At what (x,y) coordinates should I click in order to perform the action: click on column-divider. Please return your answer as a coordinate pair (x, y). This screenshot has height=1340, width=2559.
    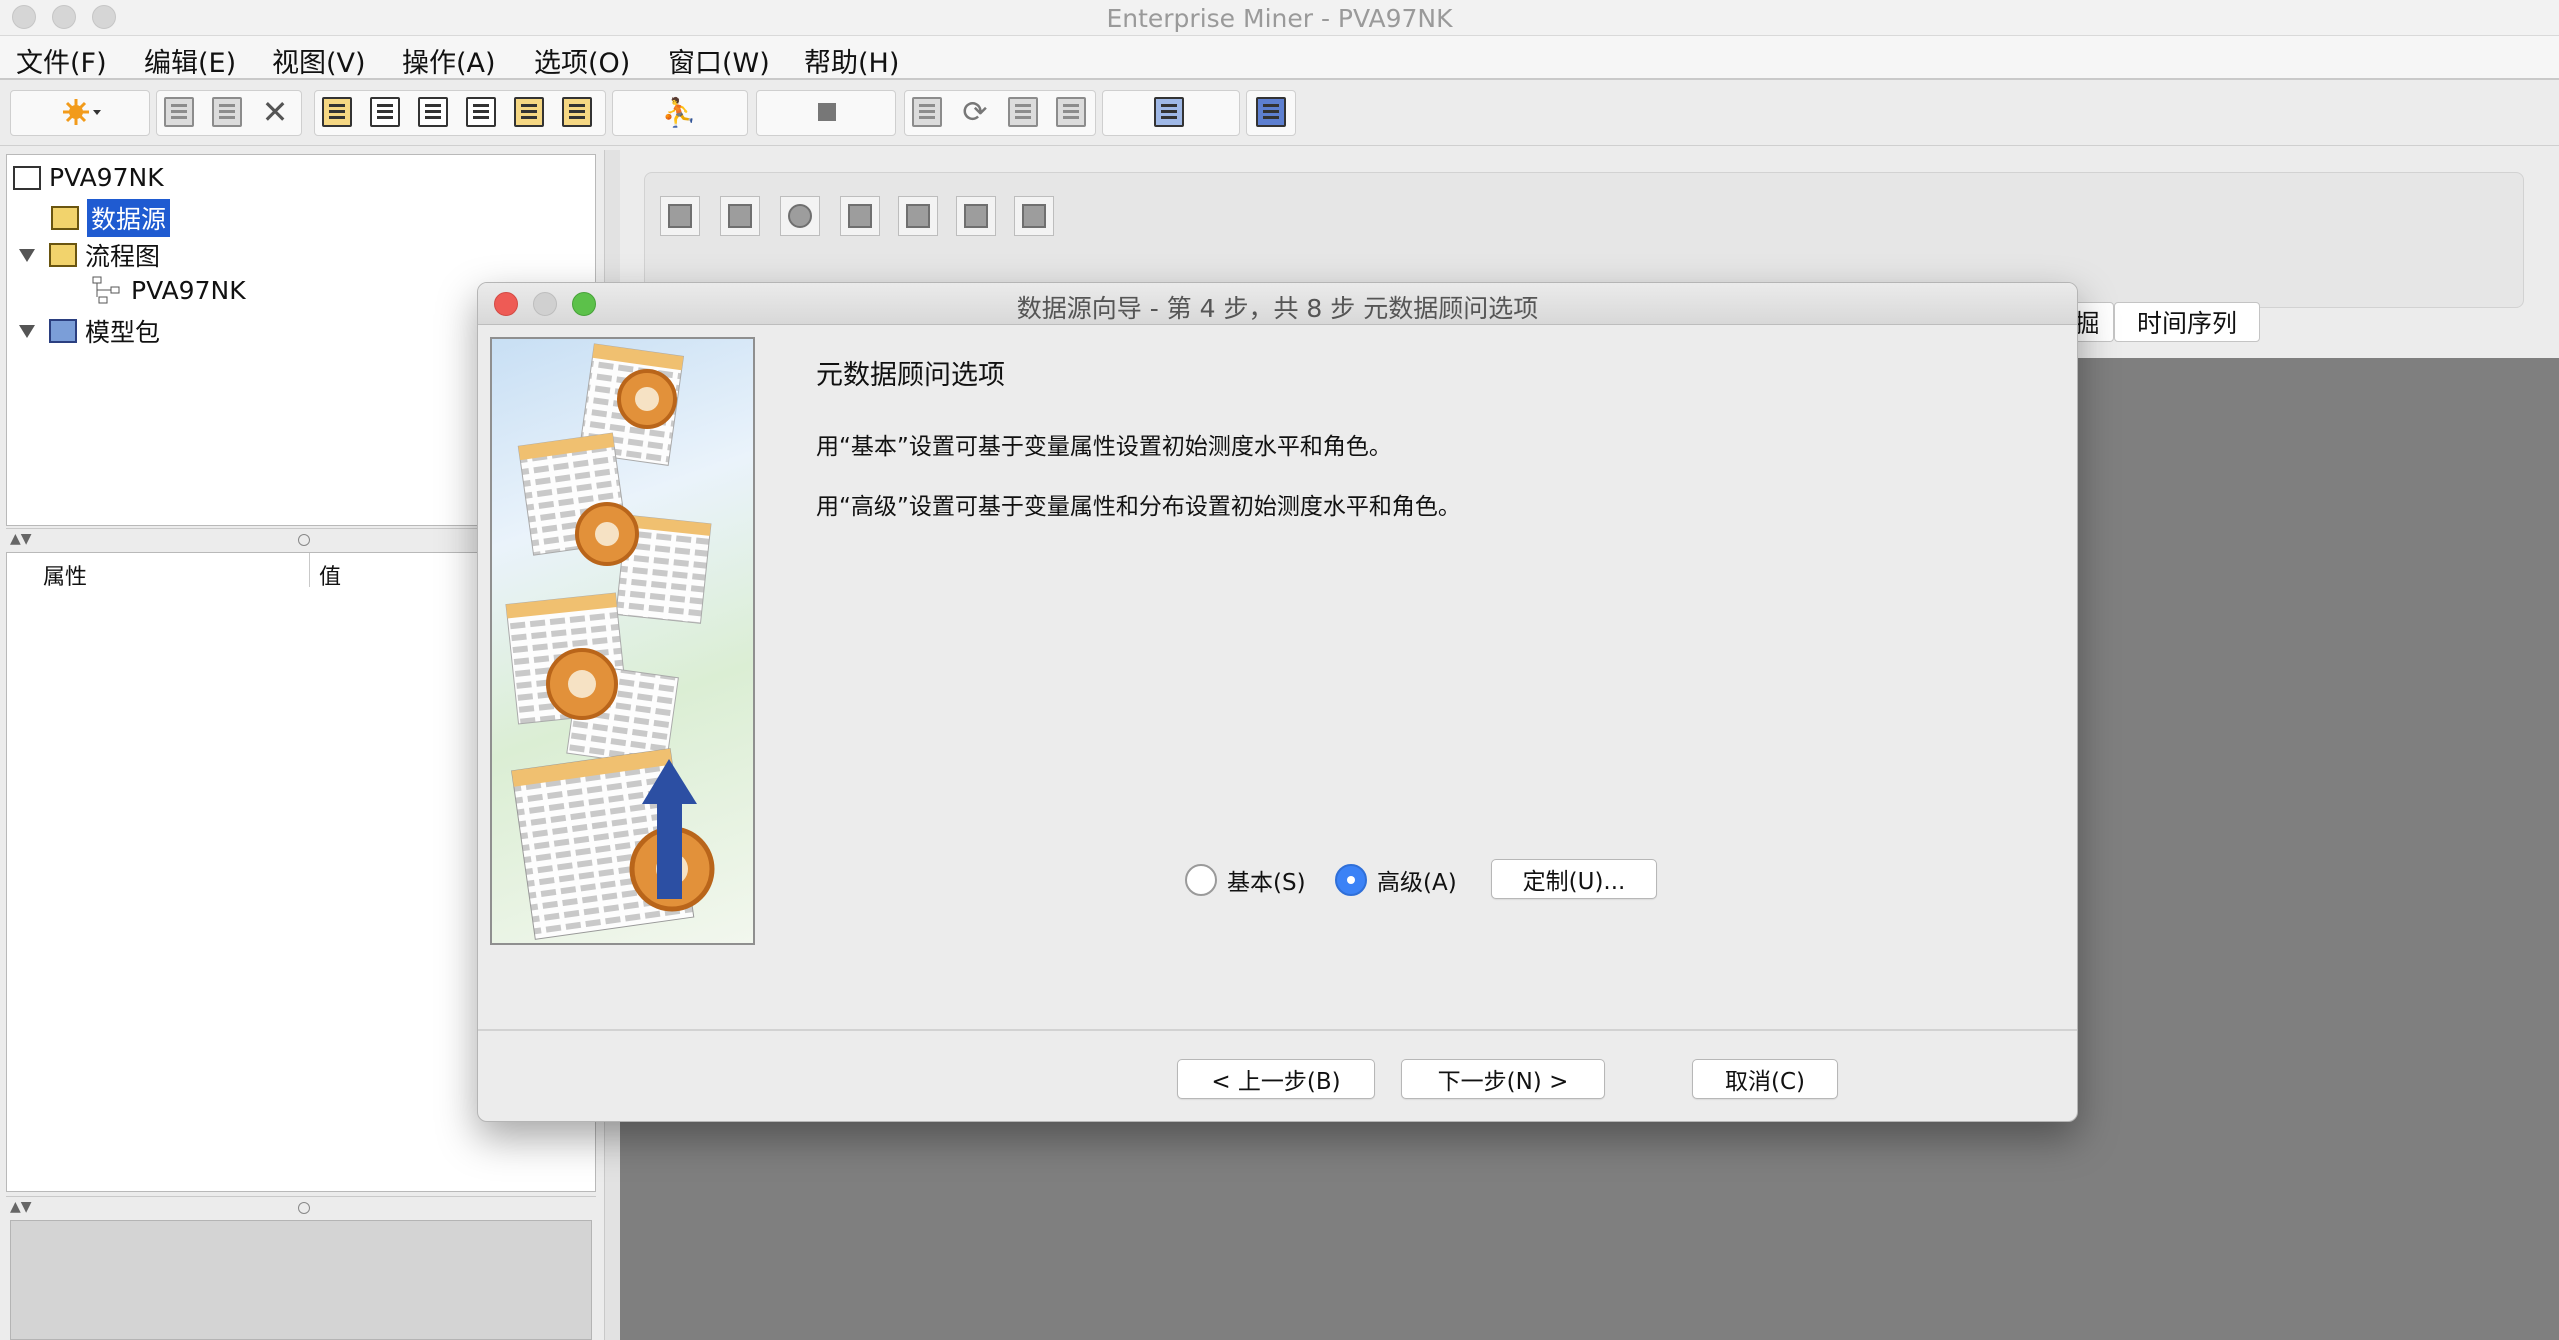
    Looking at the image, I should click on (309, 570).